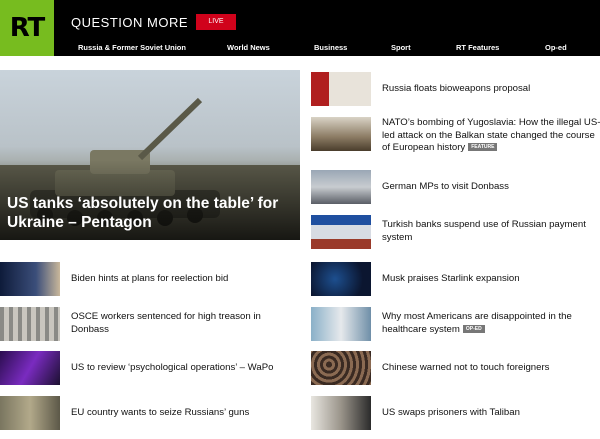 This screenshot has height=439, width=600. Describe the element at coordinates (477, 47) in the screenshot. I see `nav-item-rt-features: RT Features` at that location.